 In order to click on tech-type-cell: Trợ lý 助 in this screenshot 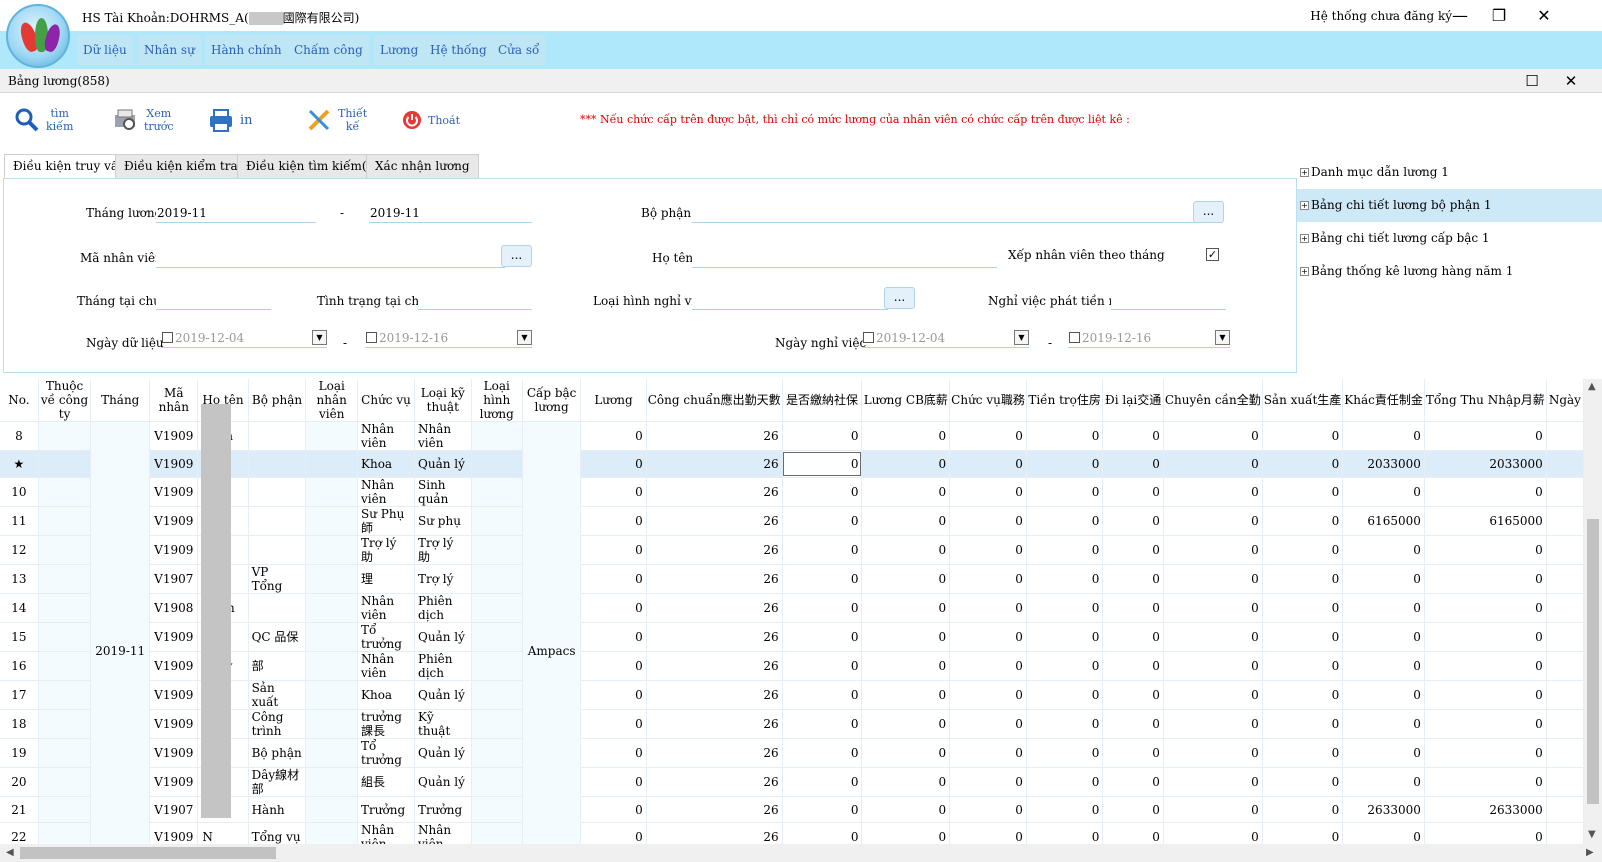, I will do `click(443, 550)`.